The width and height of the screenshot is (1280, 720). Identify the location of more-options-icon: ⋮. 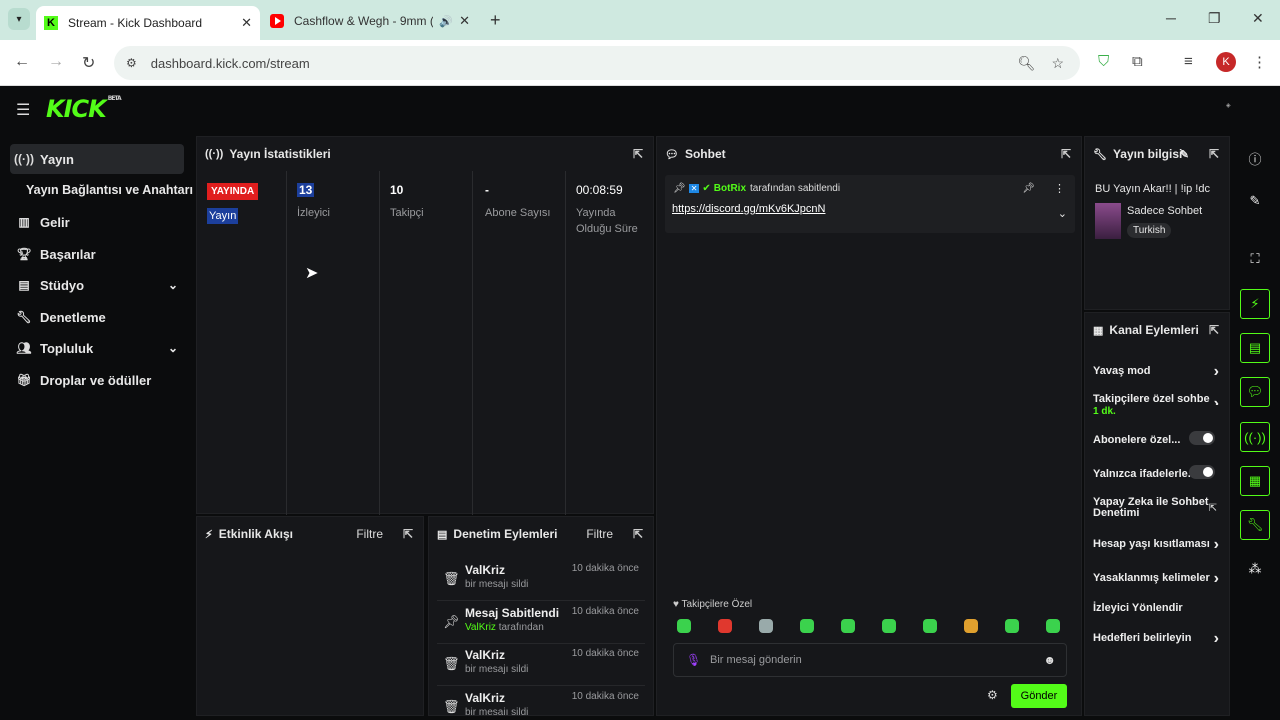
(1059, 188).